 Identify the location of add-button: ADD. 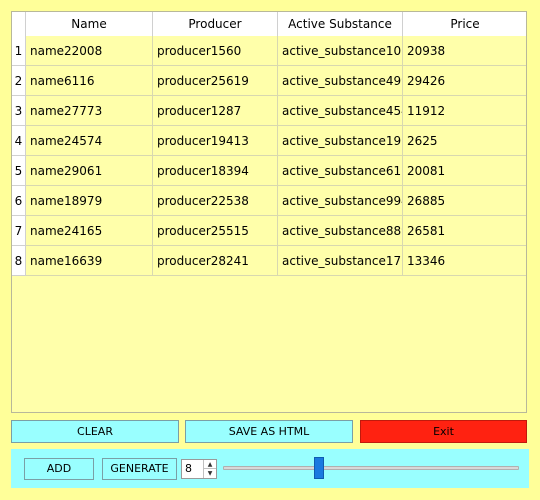
(59, 469).